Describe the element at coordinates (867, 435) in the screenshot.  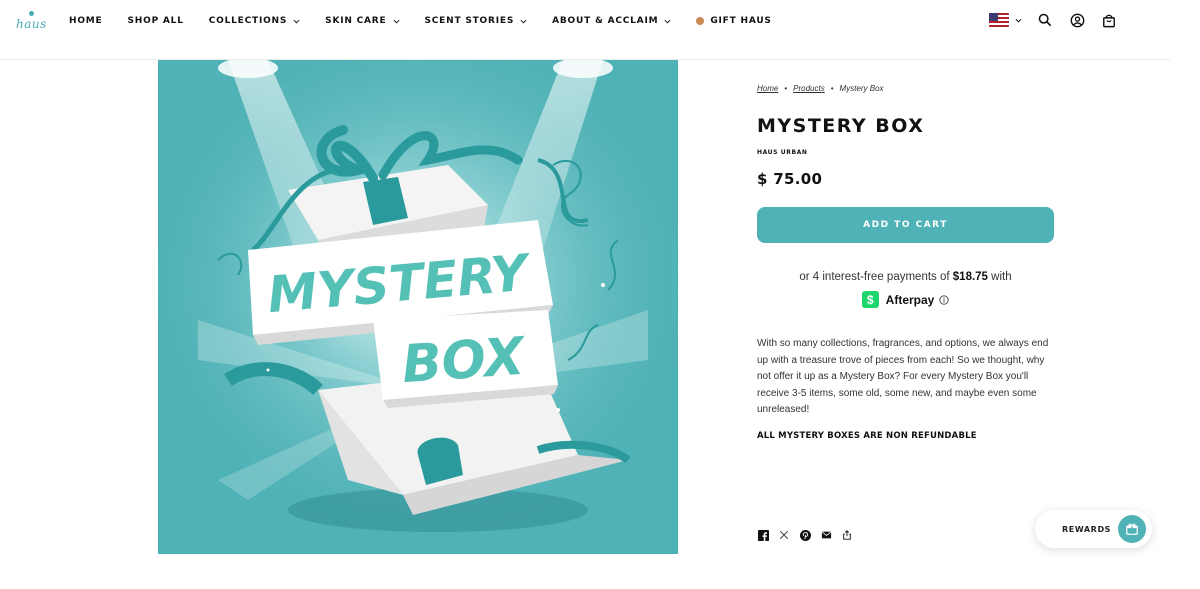
I see `non-refundable-notice: ALL MYSTERY BOXES ARE NON REFUNDABLE` at that location.